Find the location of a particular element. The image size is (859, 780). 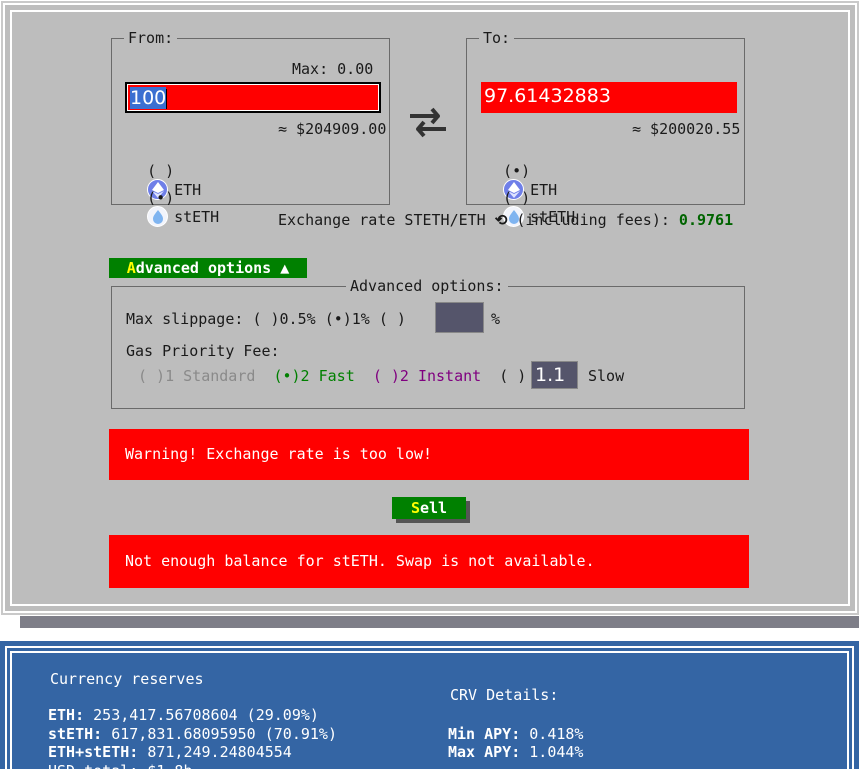

slippage-option-0-5: ( )0.5% is located at coordinates (283, 319).